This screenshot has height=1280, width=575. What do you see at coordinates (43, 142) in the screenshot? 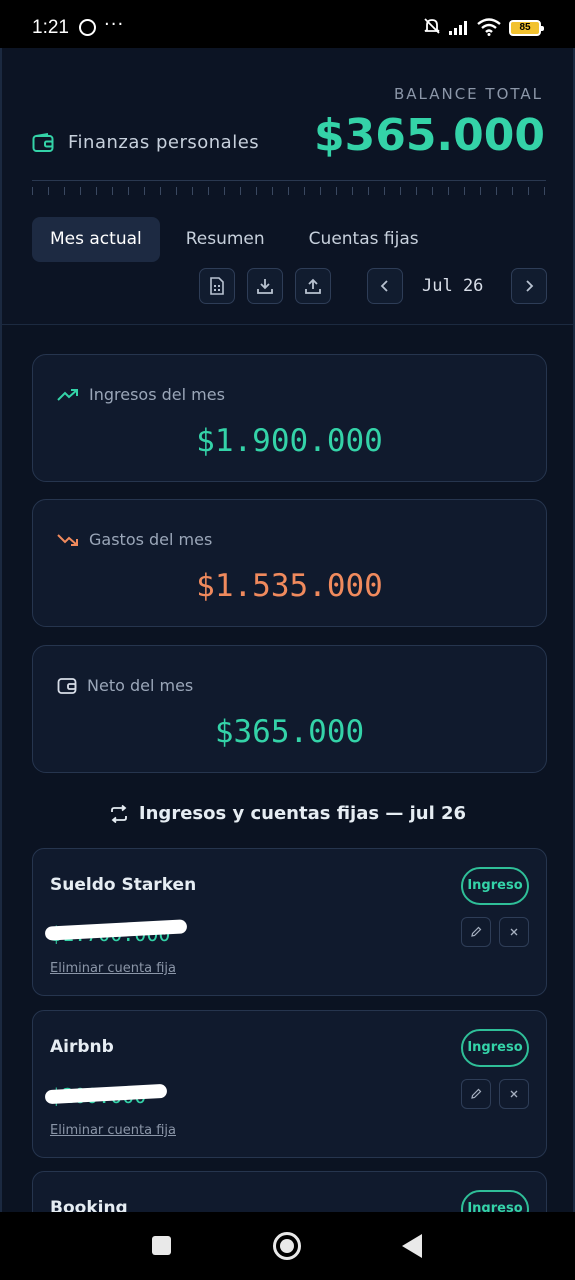
I see `wallet-icon` at bounding box center [43, 142].